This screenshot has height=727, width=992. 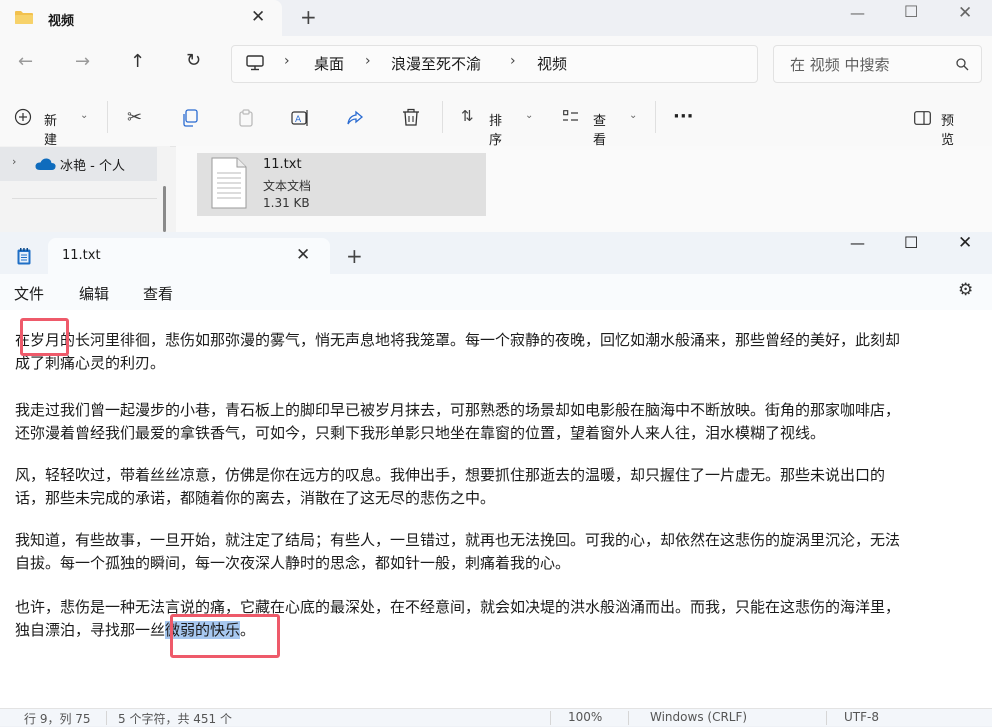 I want to click on text-line: 话，那些未完成的承诺，都随着你的离去，消散在了这无尽的悲伤之中。, so click(x=255, y=498).